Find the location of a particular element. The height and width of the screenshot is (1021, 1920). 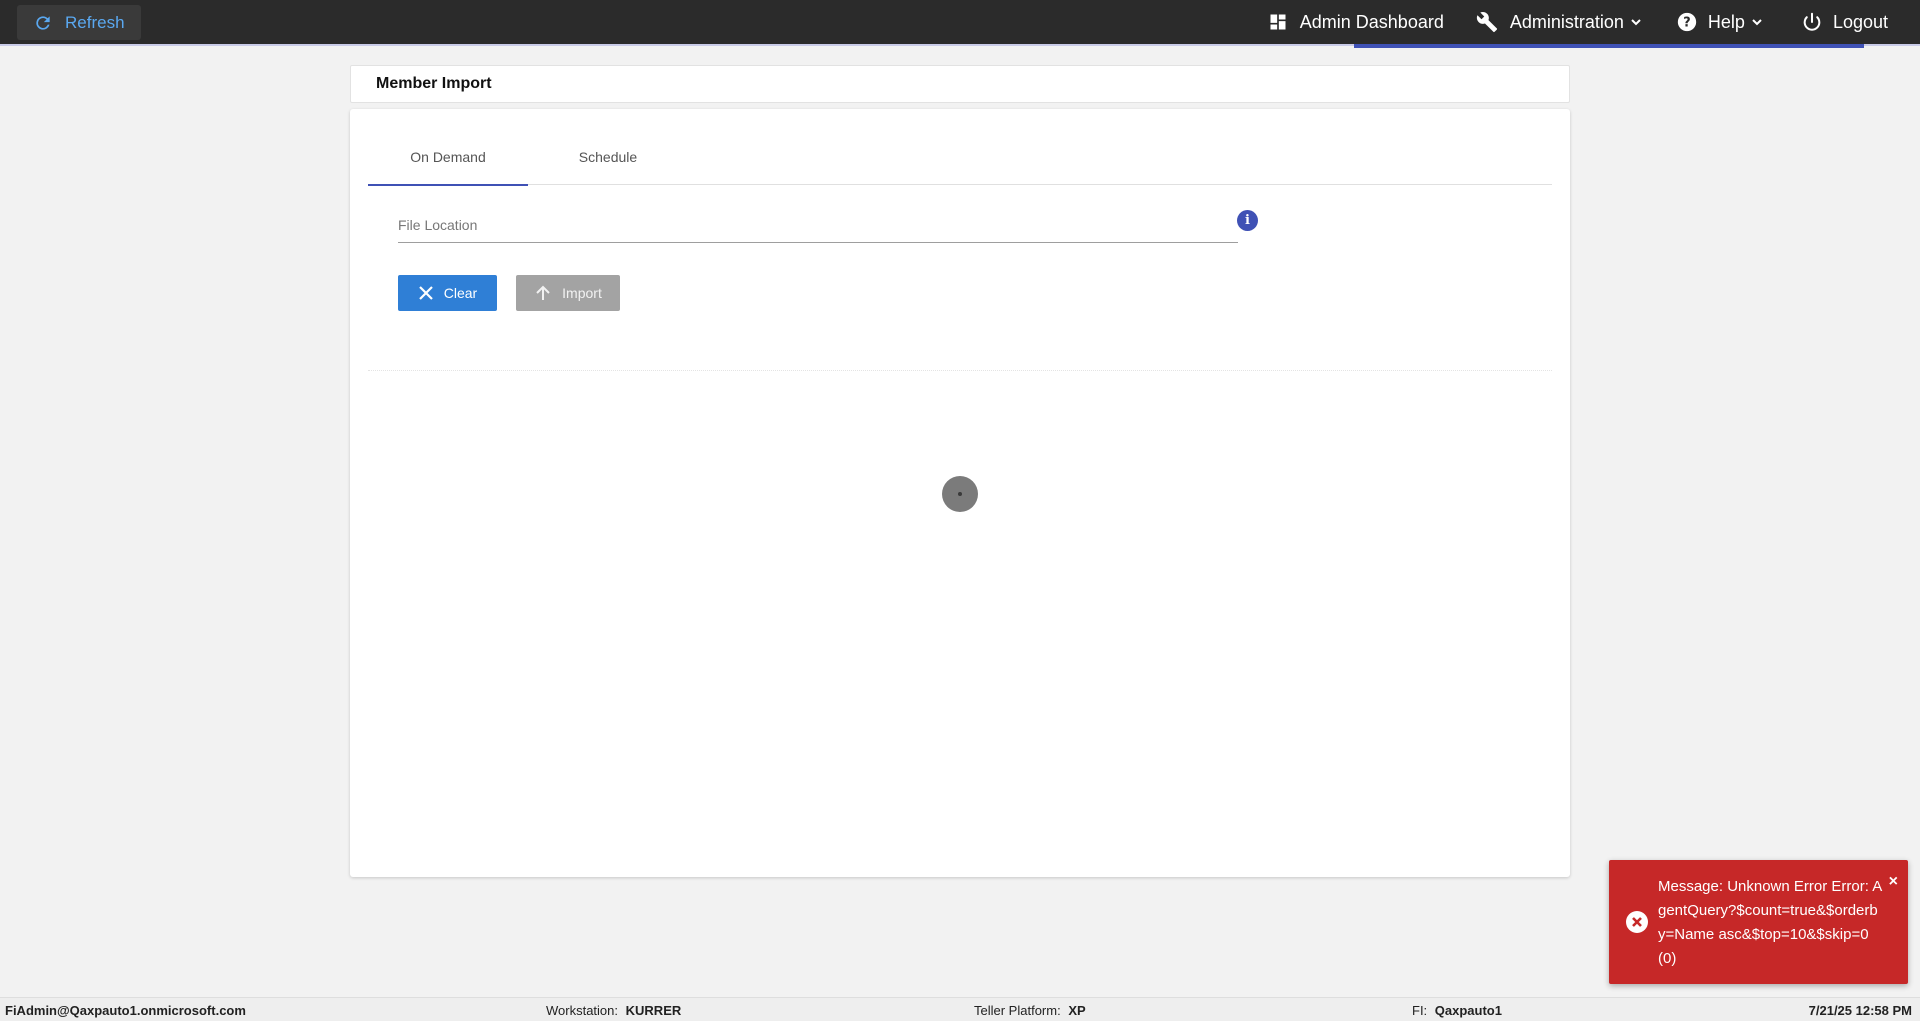

nav-admin-dashboard-label: Admin Dashboard is located at coordinates (1371, 21).